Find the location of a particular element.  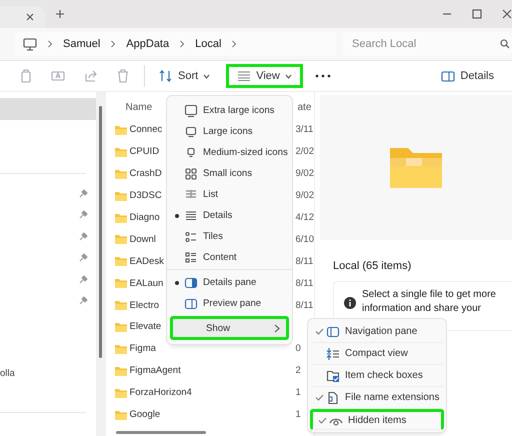

file-name: Electro is located at coordinates (145, 305).